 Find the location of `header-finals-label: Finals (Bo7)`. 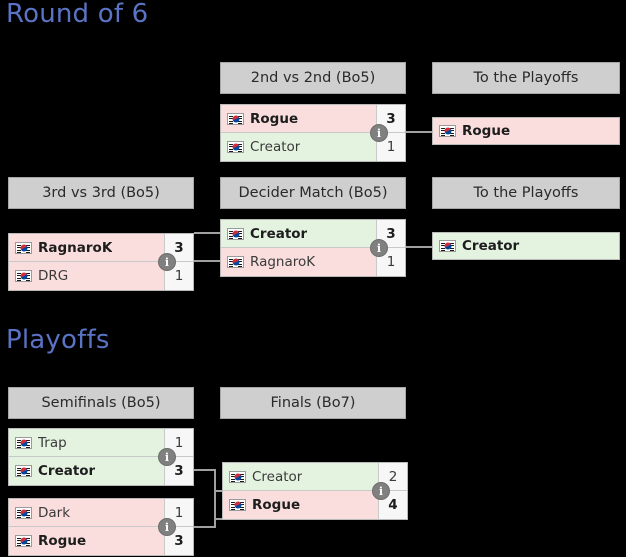

header-finals-label: Finals (Bo7) is located at coordinates (313, 403).